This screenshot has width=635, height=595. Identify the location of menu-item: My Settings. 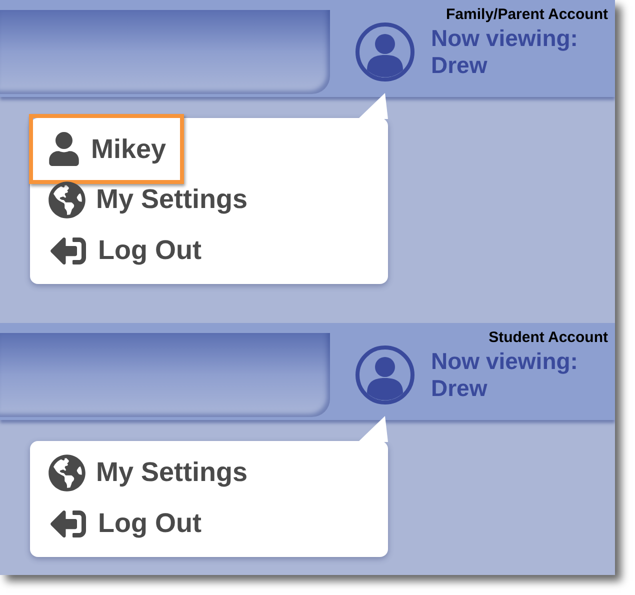
(139, 472).